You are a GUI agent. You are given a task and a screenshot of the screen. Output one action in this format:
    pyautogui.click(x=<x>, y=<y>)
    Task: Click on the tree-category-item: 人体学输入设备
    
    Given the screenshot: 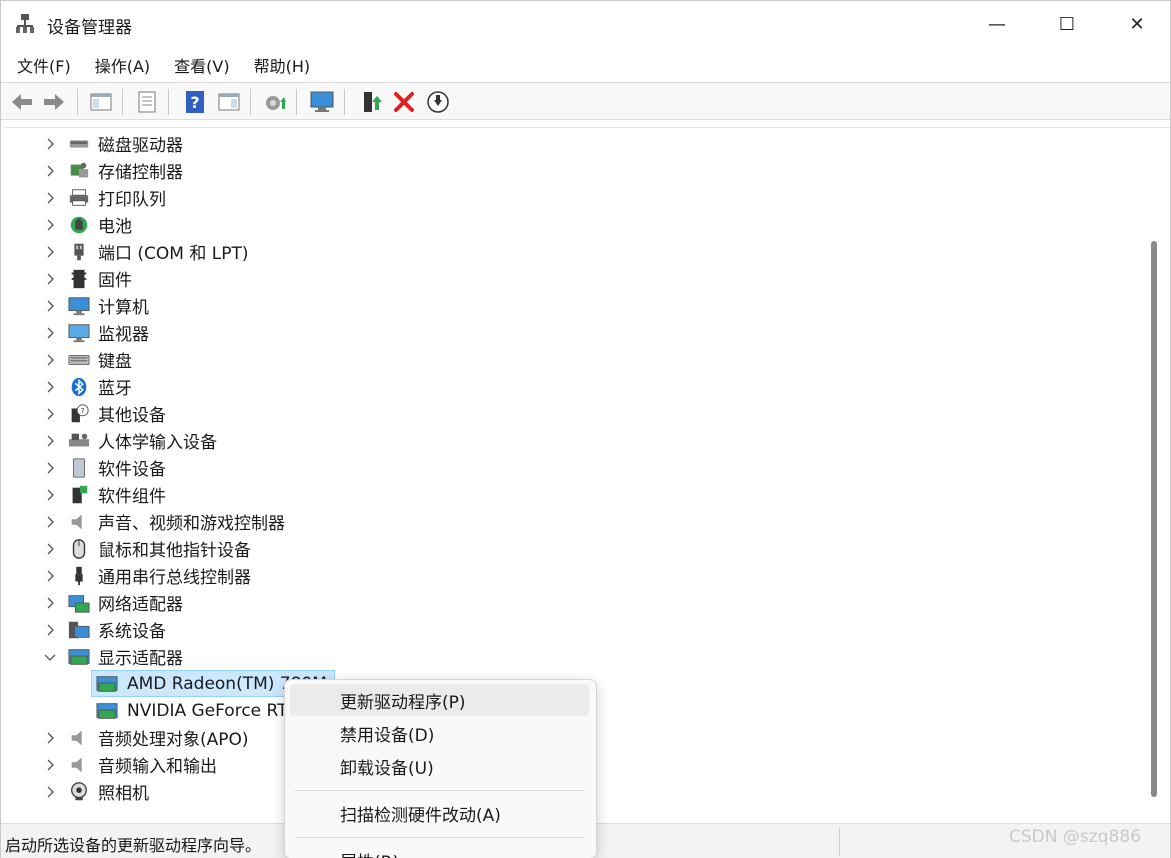 What is the action you would take?
    pyautogui.click(x=575, y=440)
    